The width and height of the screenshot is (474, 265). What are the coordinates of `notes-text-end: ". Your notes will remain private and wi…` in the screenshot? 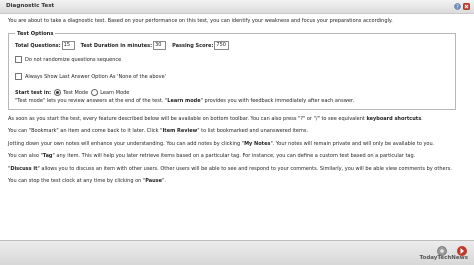 It's located at (352, 143).